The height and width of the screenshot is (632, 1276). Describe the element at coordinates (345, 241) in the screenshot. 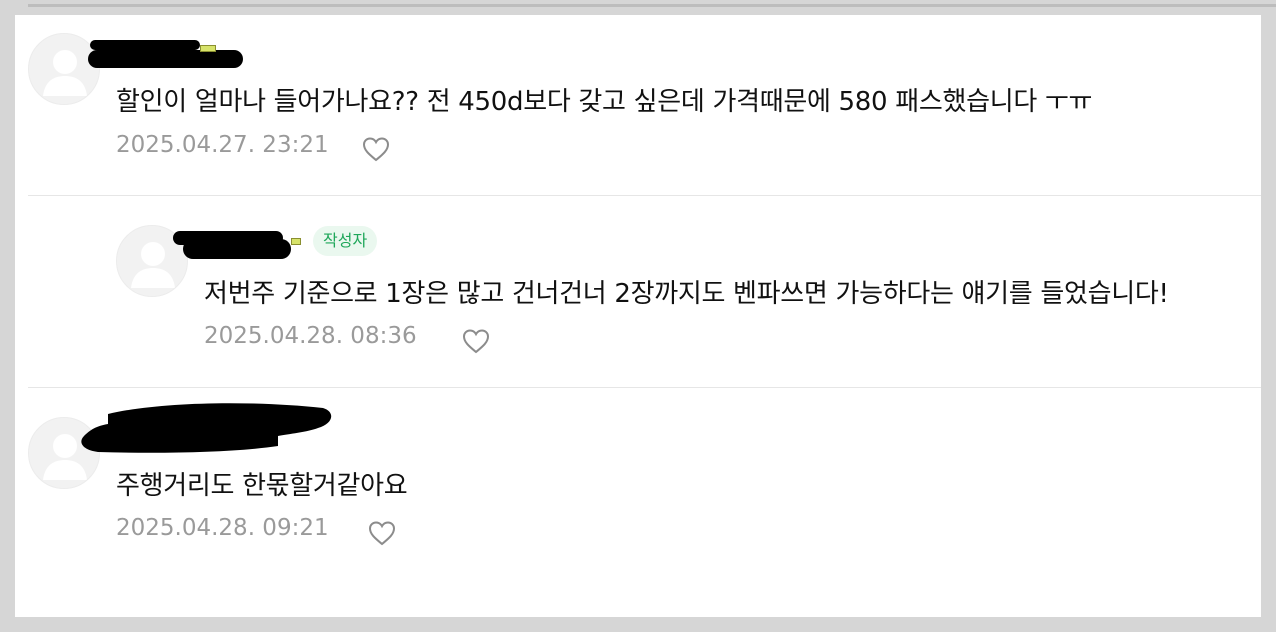

I see `author-badge: 작성자` at that location.